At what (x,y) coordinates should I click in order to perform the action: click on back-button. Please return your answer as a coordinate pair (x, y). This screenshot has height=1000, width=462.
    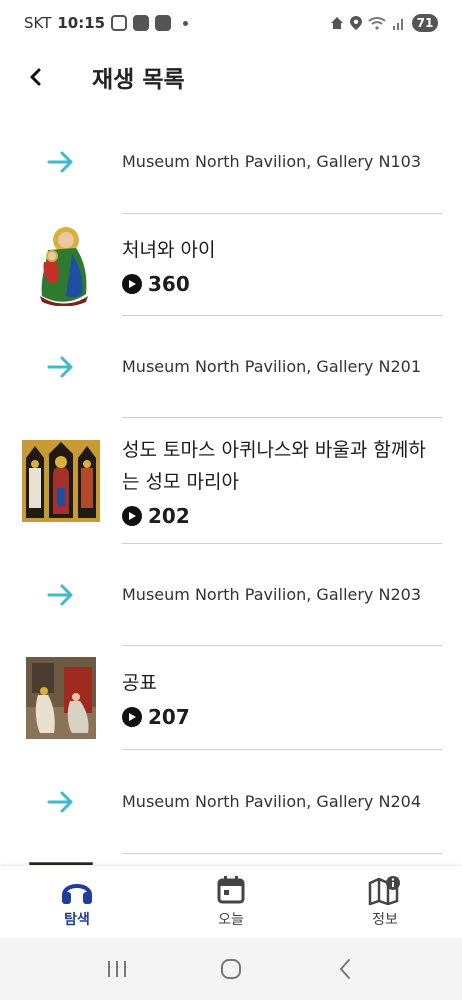
    Looking at the image, I should click on (36, 77).